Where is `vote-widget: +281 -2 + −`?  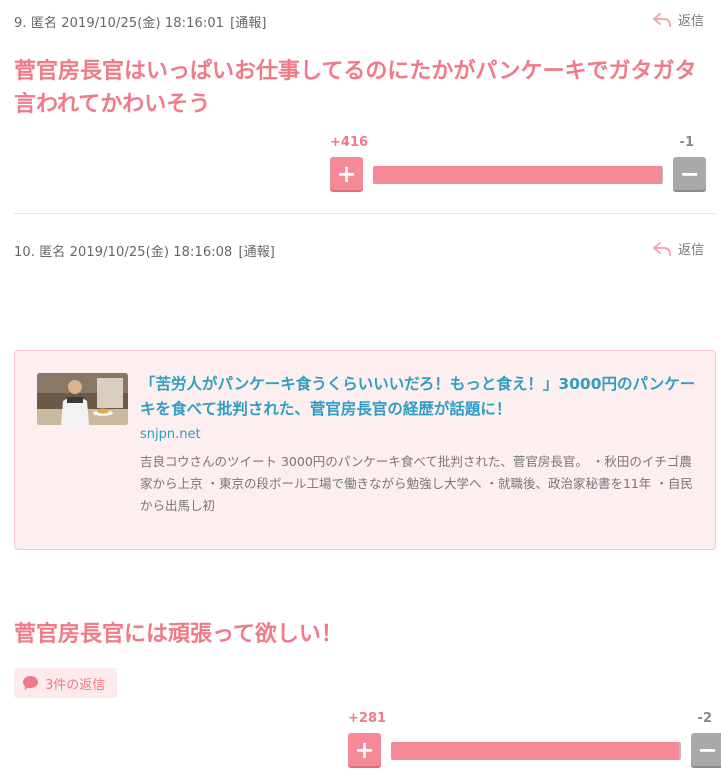 vote-widget: +281 -2 + − is located at coordinates (534, 741).